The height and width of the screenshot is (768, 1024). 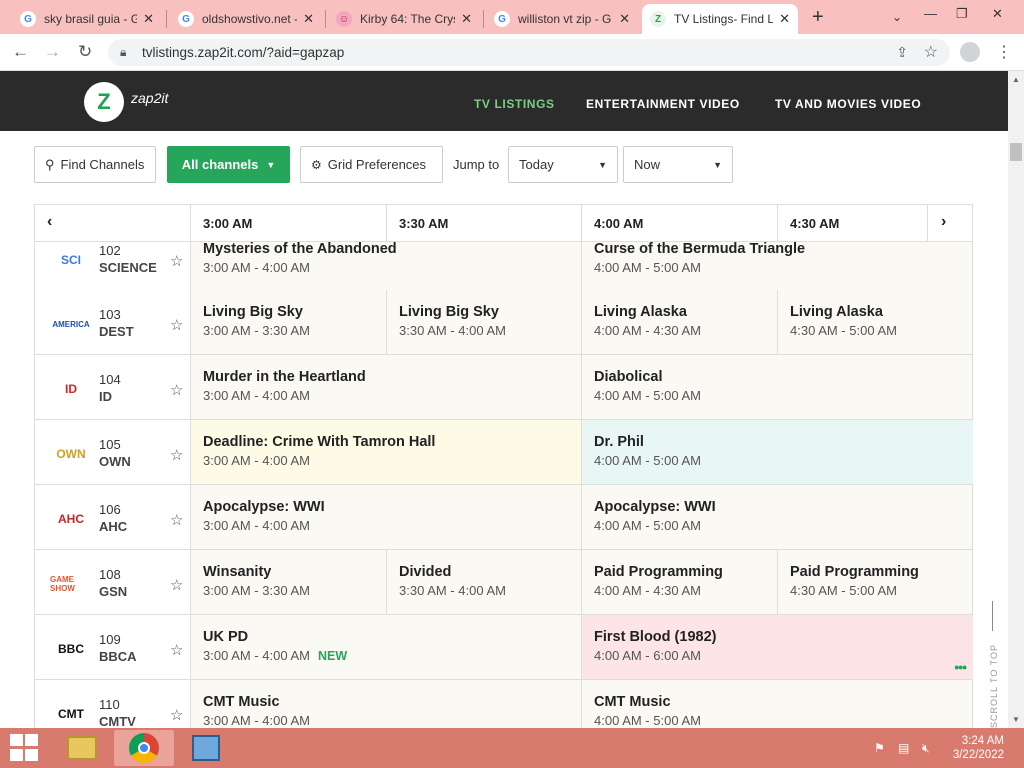 I want to click on program-cell: CMT Music 3:00 AM - 4:00 AM, so click(x=385, y=704).